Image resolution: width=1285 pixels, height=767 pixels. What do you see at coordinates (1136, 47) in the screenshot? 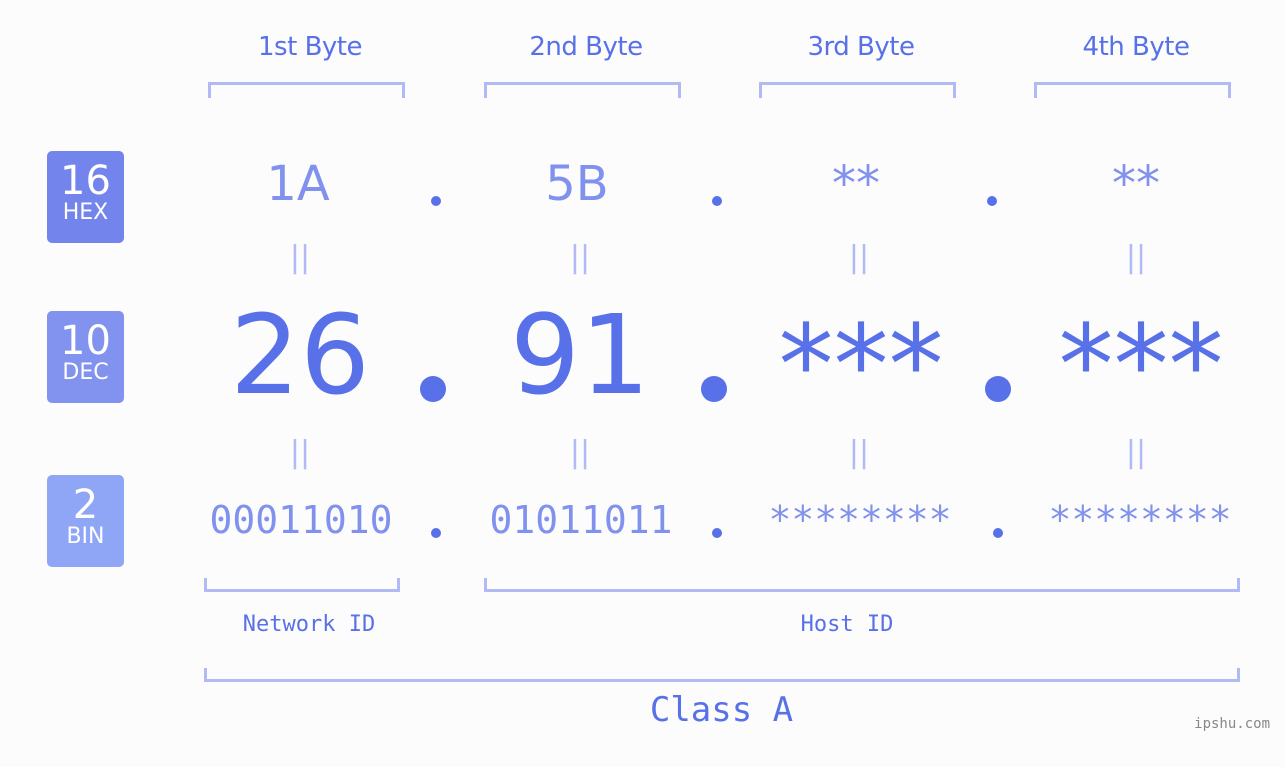
I see `byte-header-4: 4th Byte` at bounding box center [1136, 47].